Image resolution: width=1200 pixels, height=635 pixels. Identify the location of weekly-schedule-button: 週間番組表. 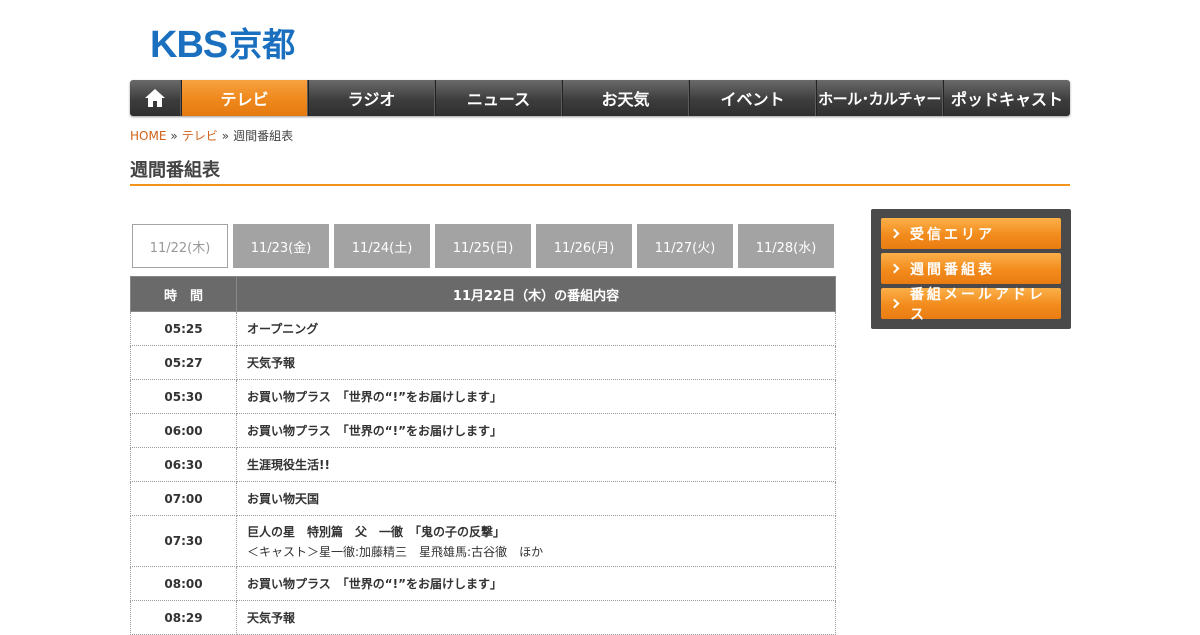
(971, 268).